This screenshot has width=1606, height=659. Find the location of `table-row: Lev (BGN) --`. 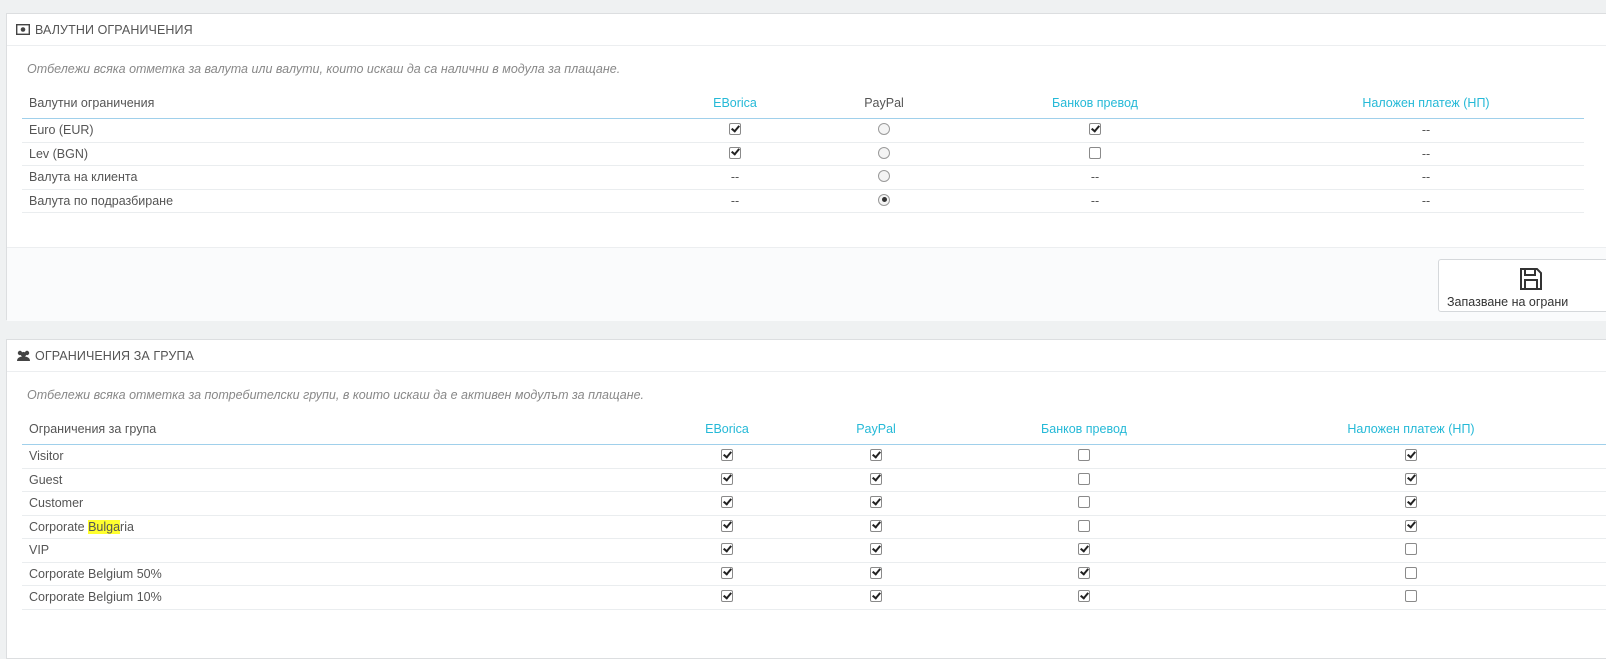

table-row: Lev (BGN) -- is located at coordinates (803, 154).